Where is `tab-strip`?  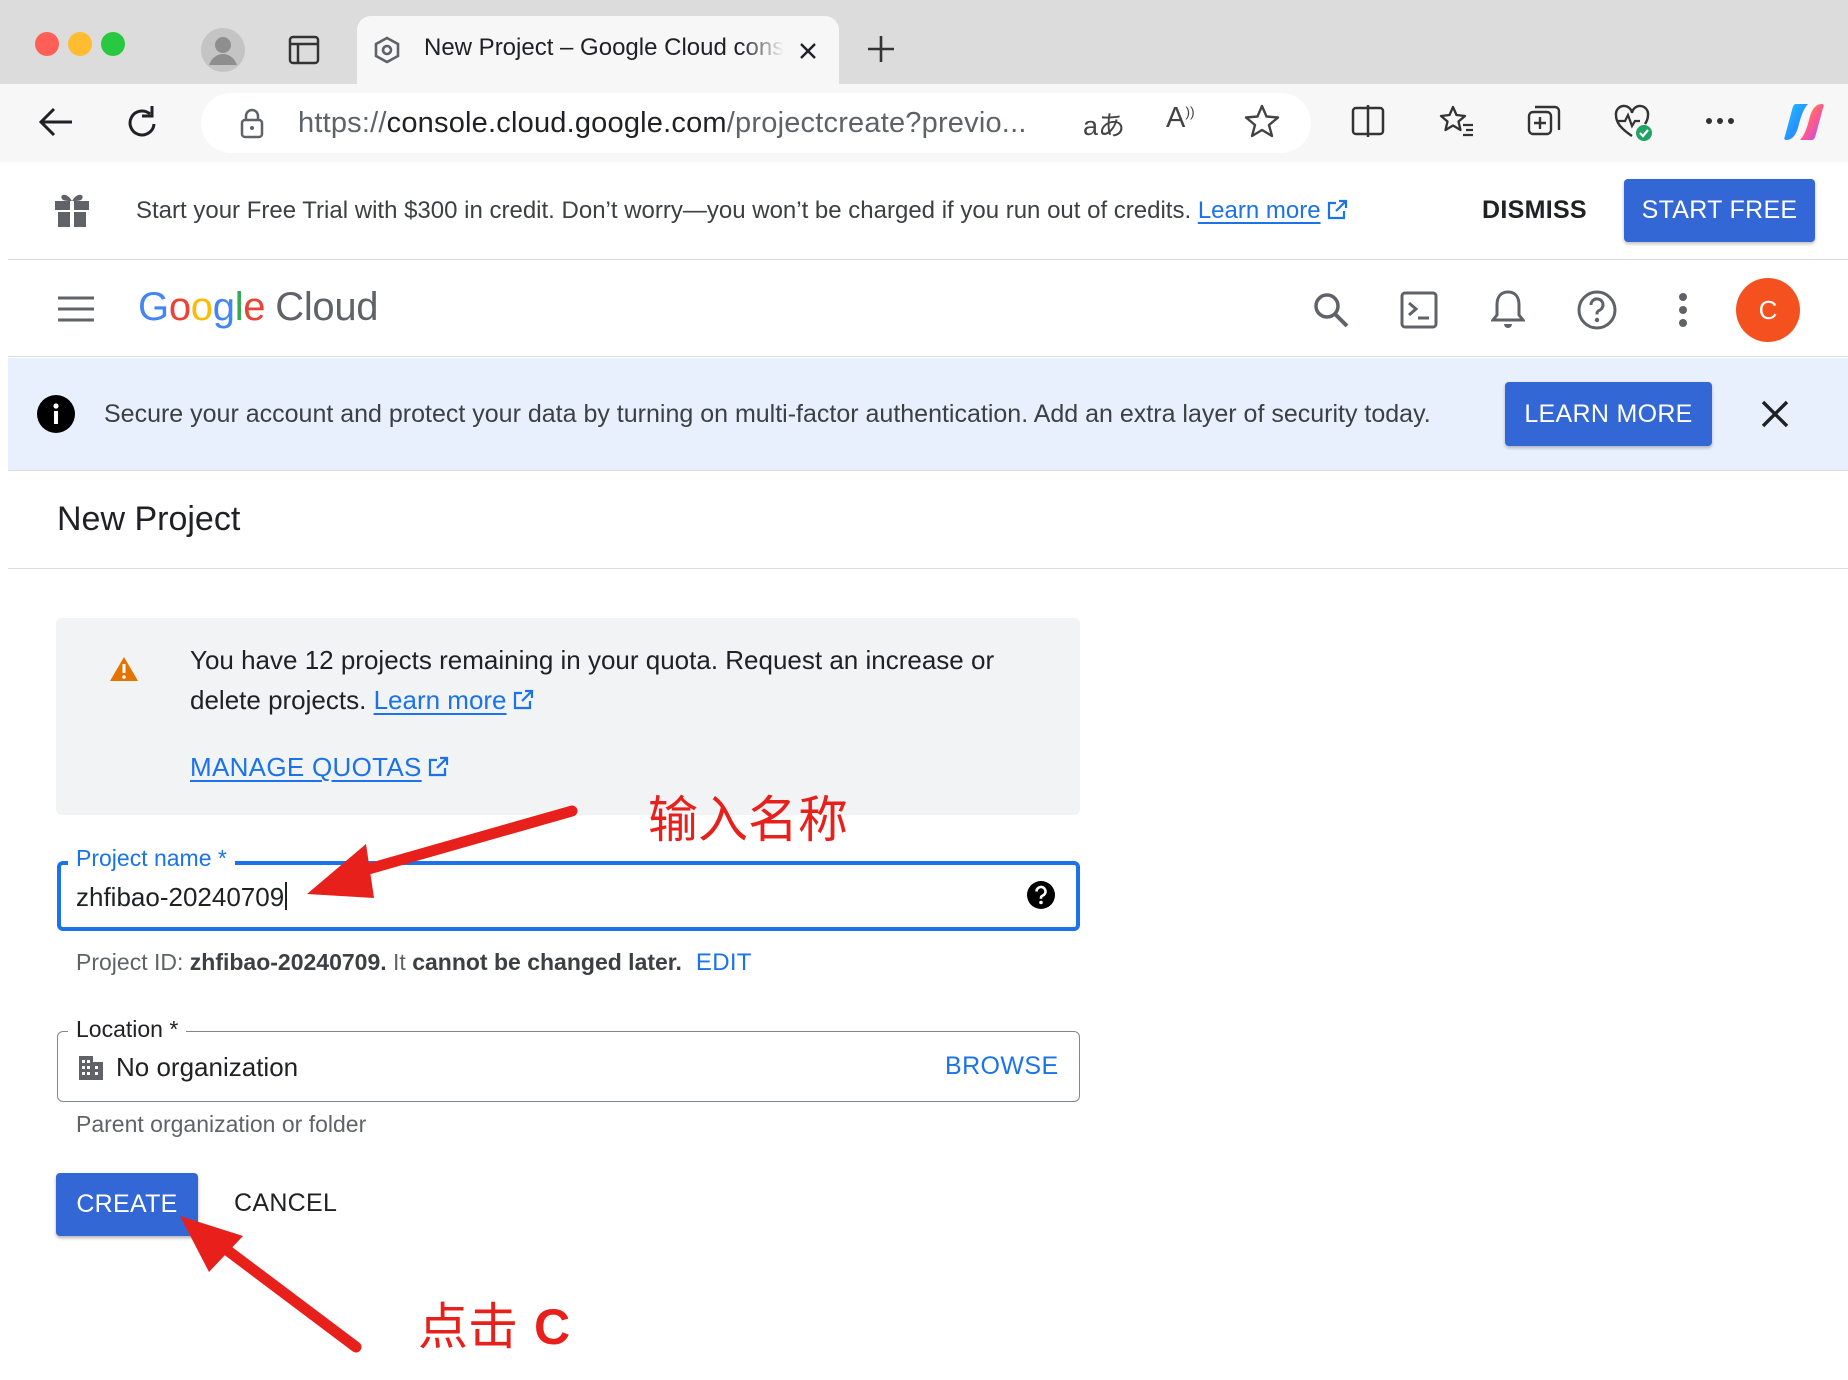 tab-strip is located at coordinates (924, 42).